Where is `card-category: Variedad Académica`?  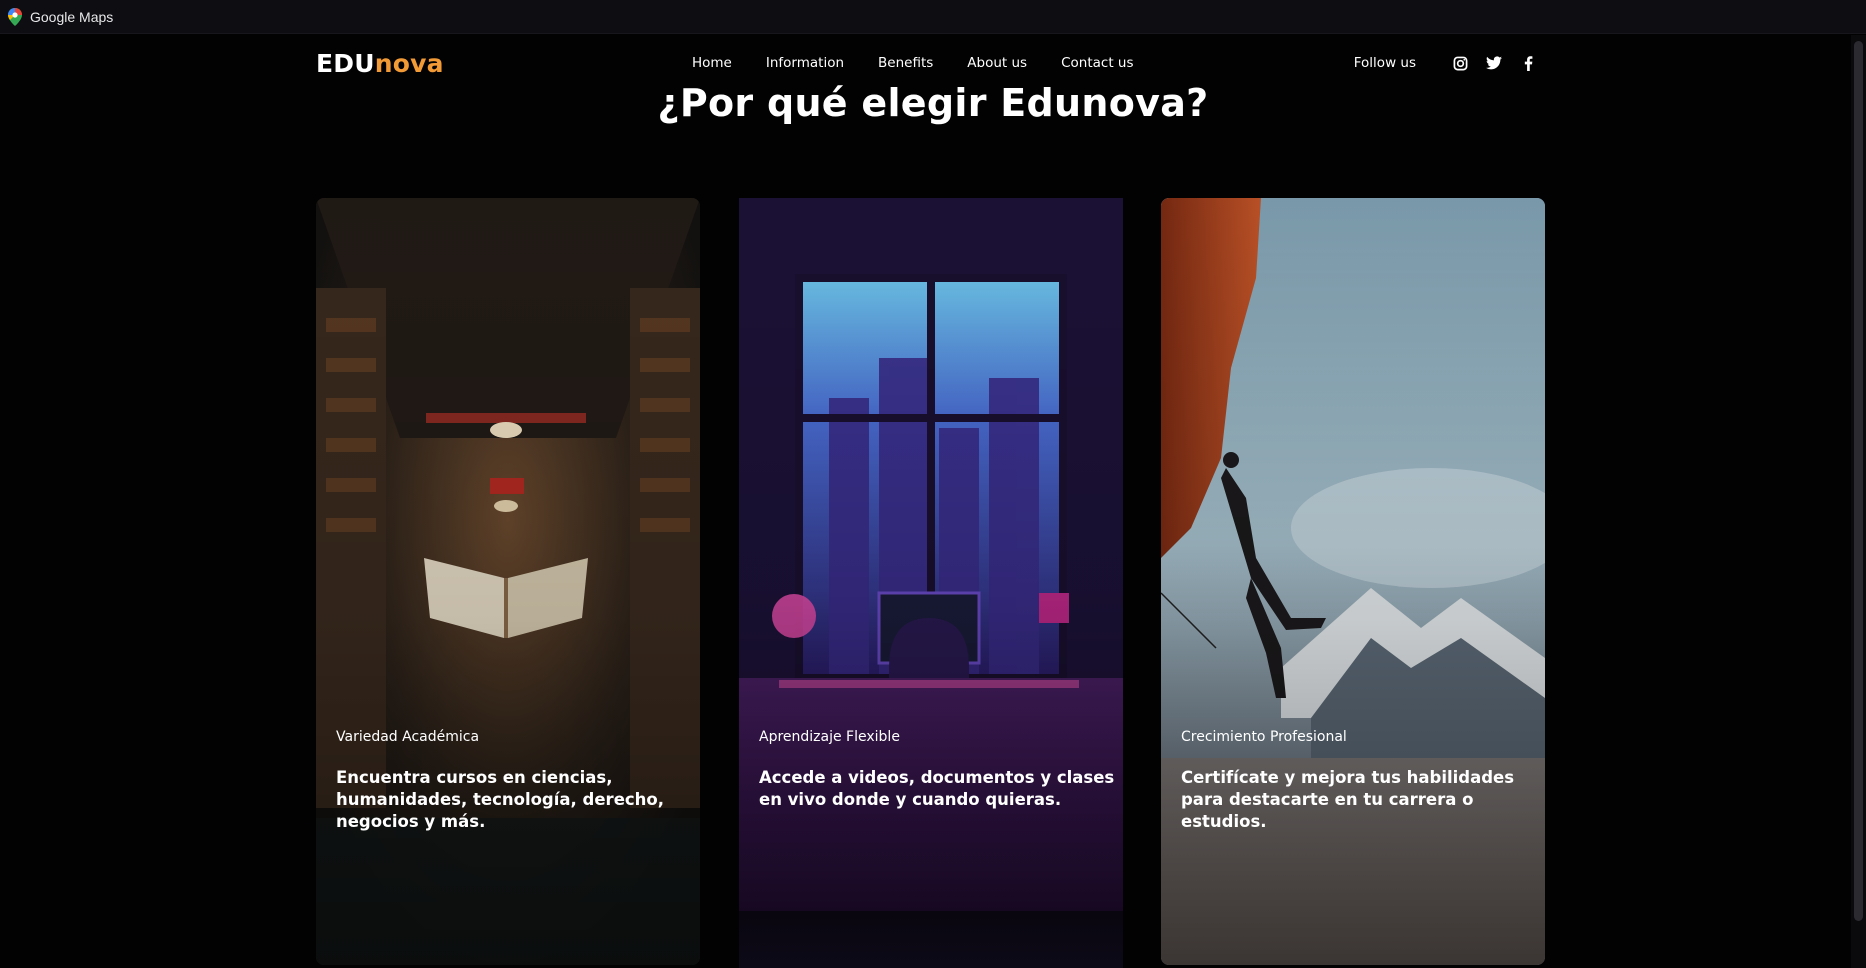
card-category: Variedad Académica is located at coordinates (408, 737).